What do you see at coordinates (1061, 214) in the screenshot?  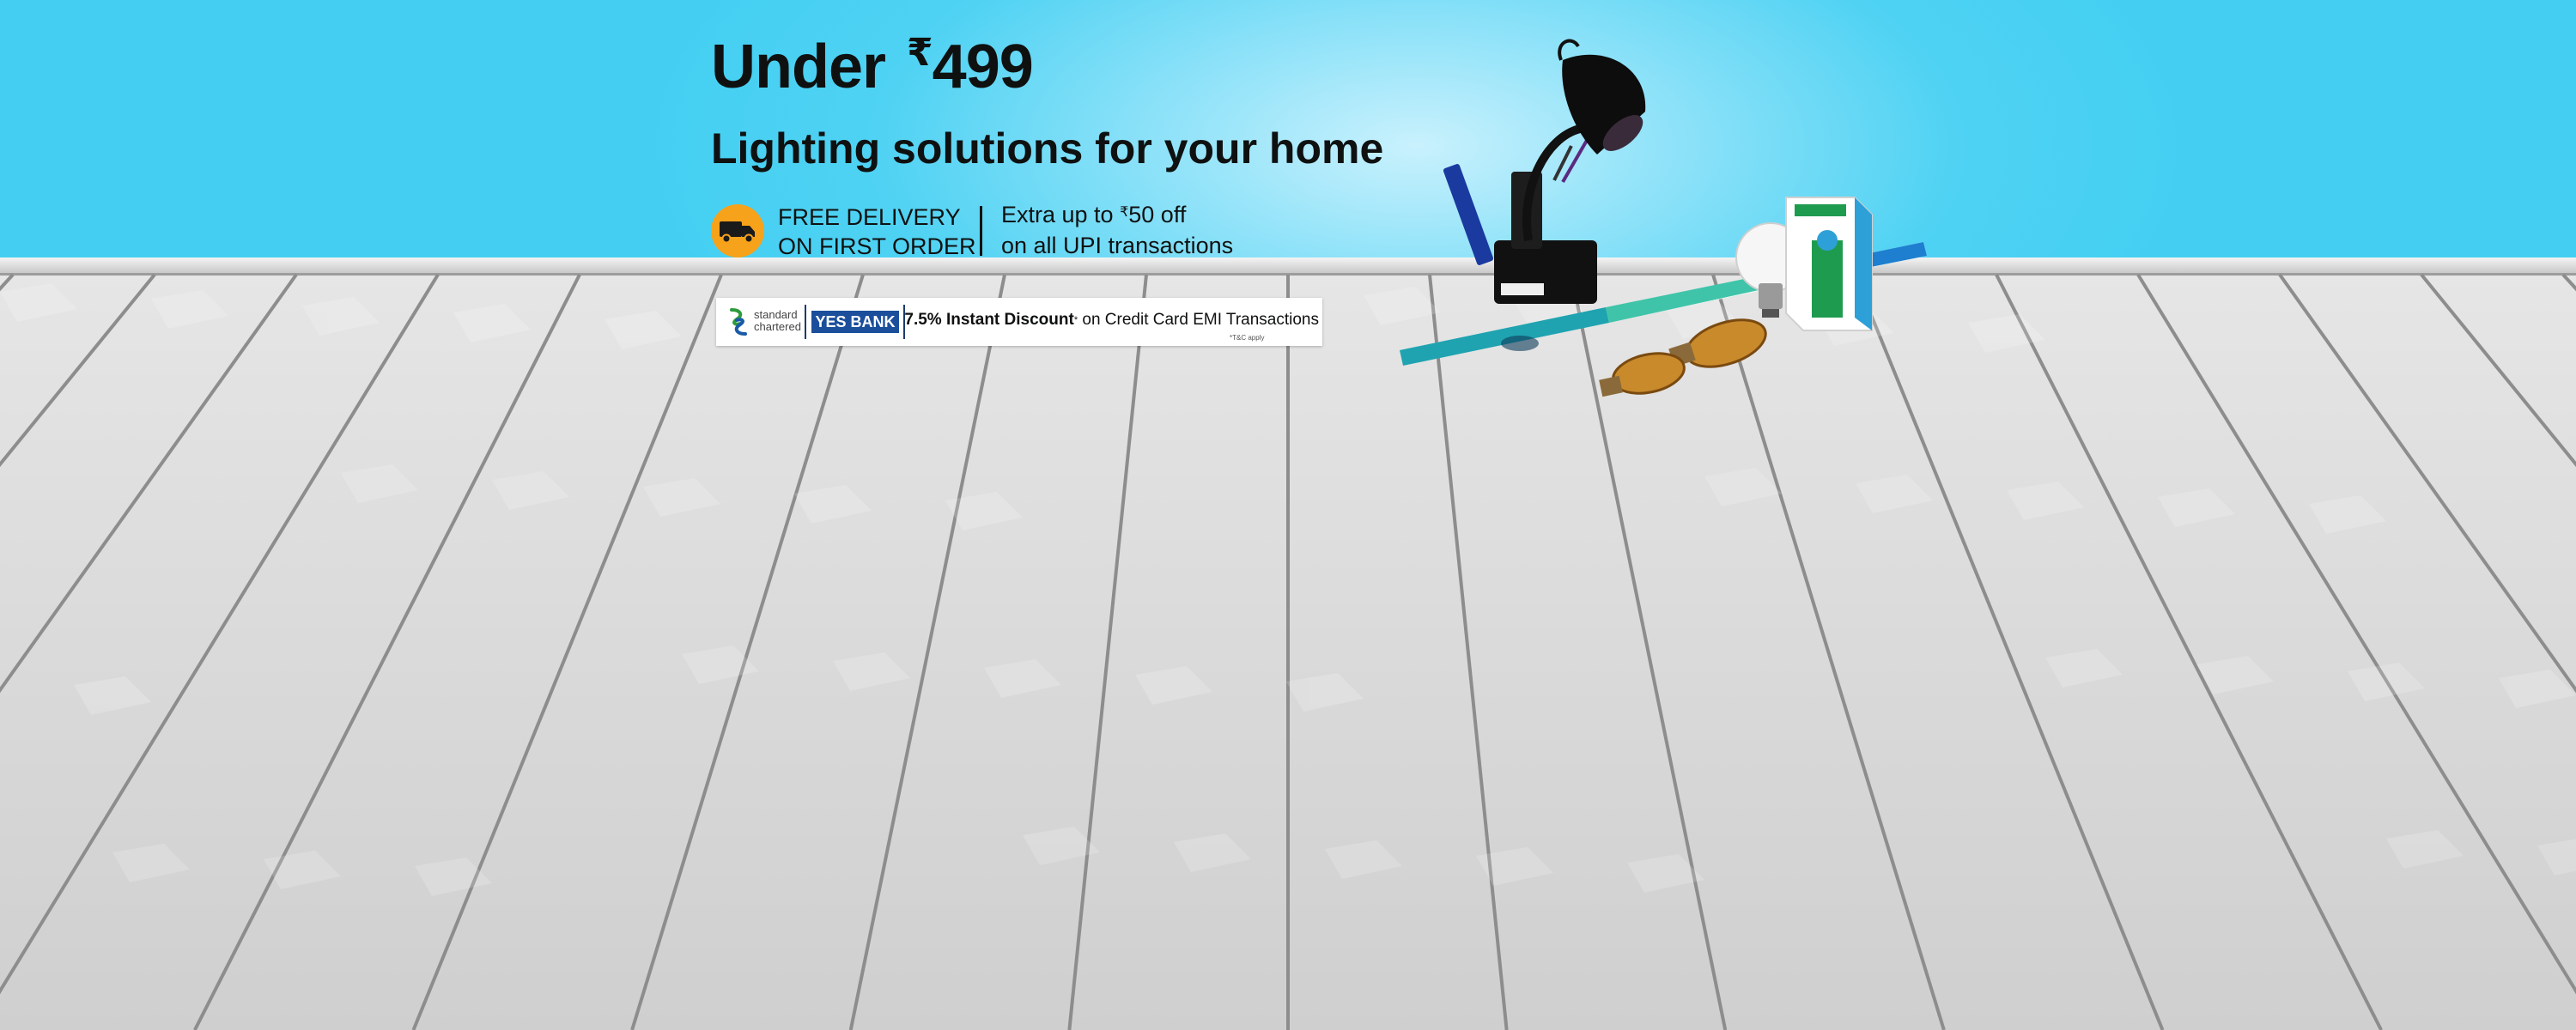 I see `upi-offer-prefix: Extra up to` at bounding box center [1061, 214].